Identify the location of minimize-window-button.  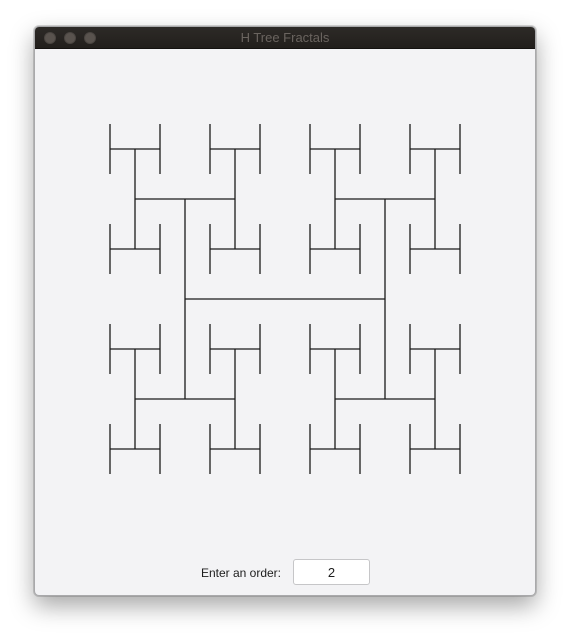
(70, 38).